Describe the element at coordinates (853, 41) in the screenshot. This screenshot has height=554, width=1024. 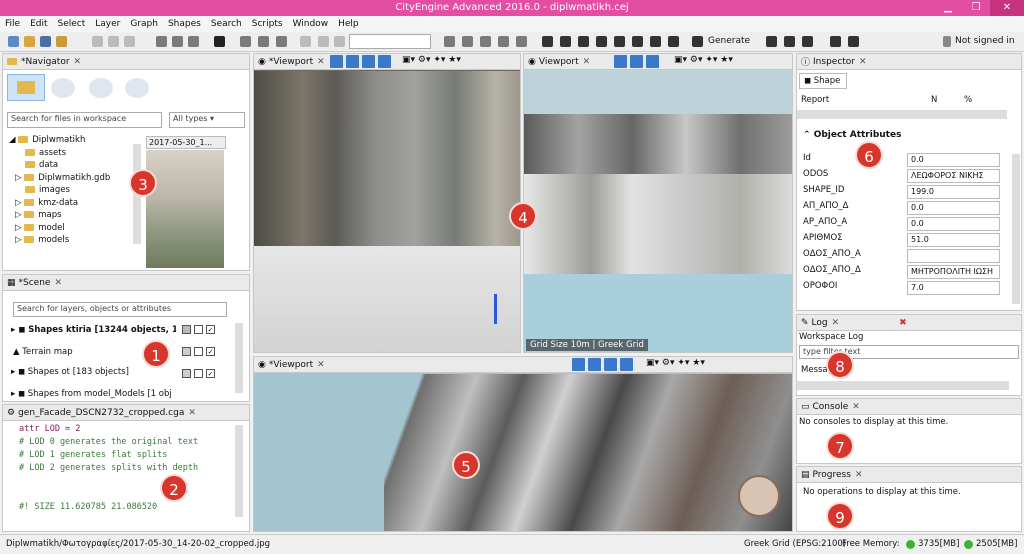
I see `light-icon` at that location.